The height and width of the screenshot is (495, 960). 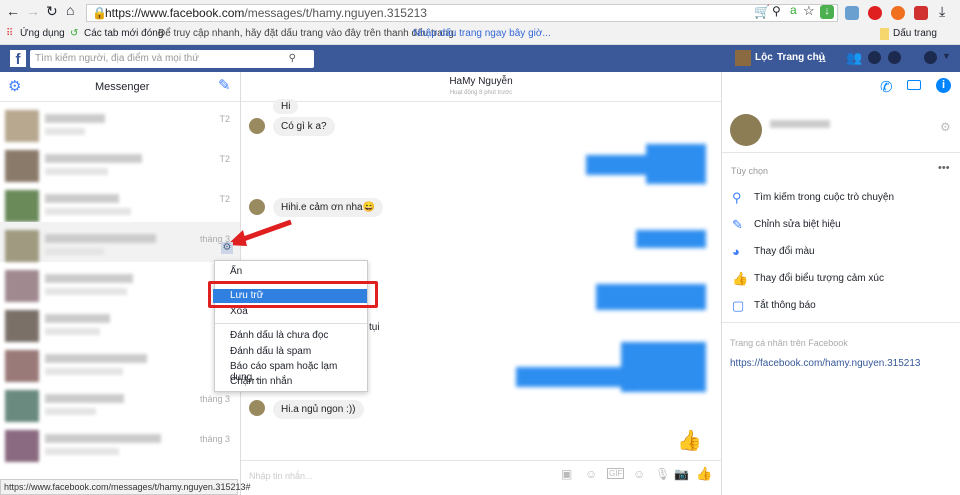 What do you see at coordinates (874, 57) in the screenshot?
I see `messenger-icon` at bounding box center [874, 57].